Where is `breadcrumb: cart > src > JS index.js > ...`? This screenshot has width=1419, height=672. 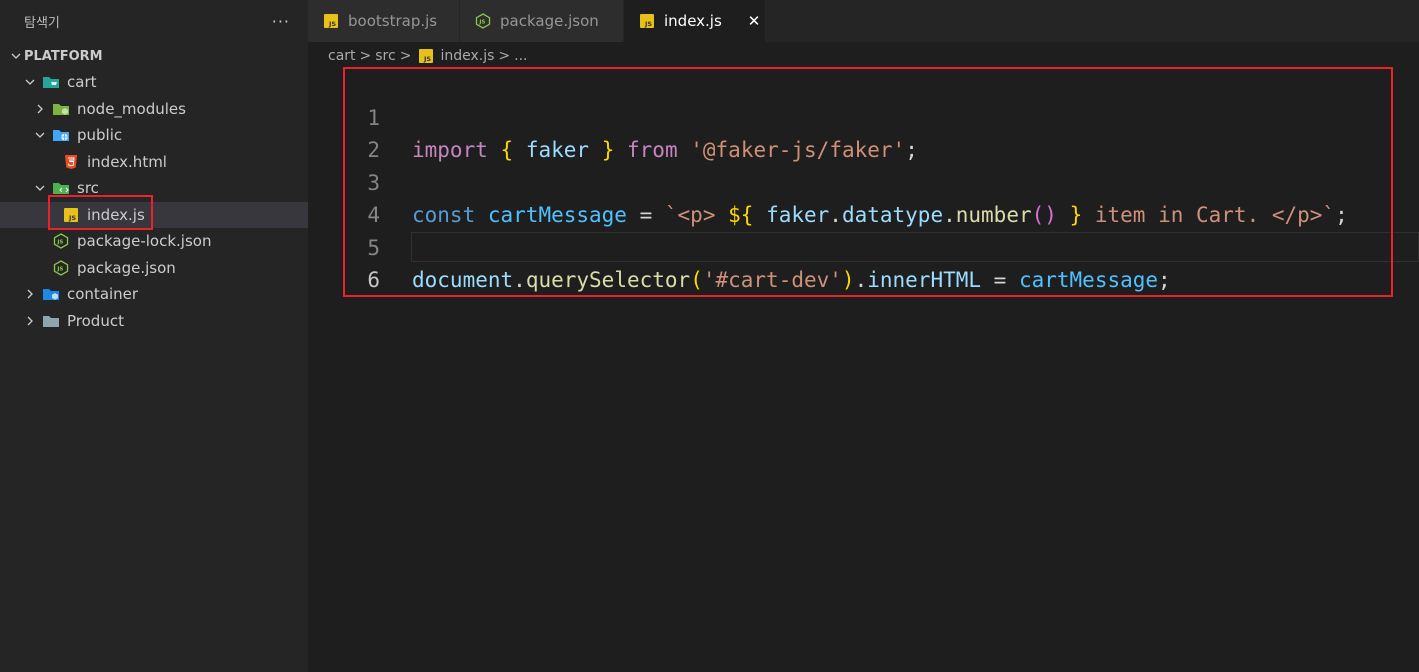 breadcrumb: cart > src > JS index.js > ... is located at coordinates (427, 56).